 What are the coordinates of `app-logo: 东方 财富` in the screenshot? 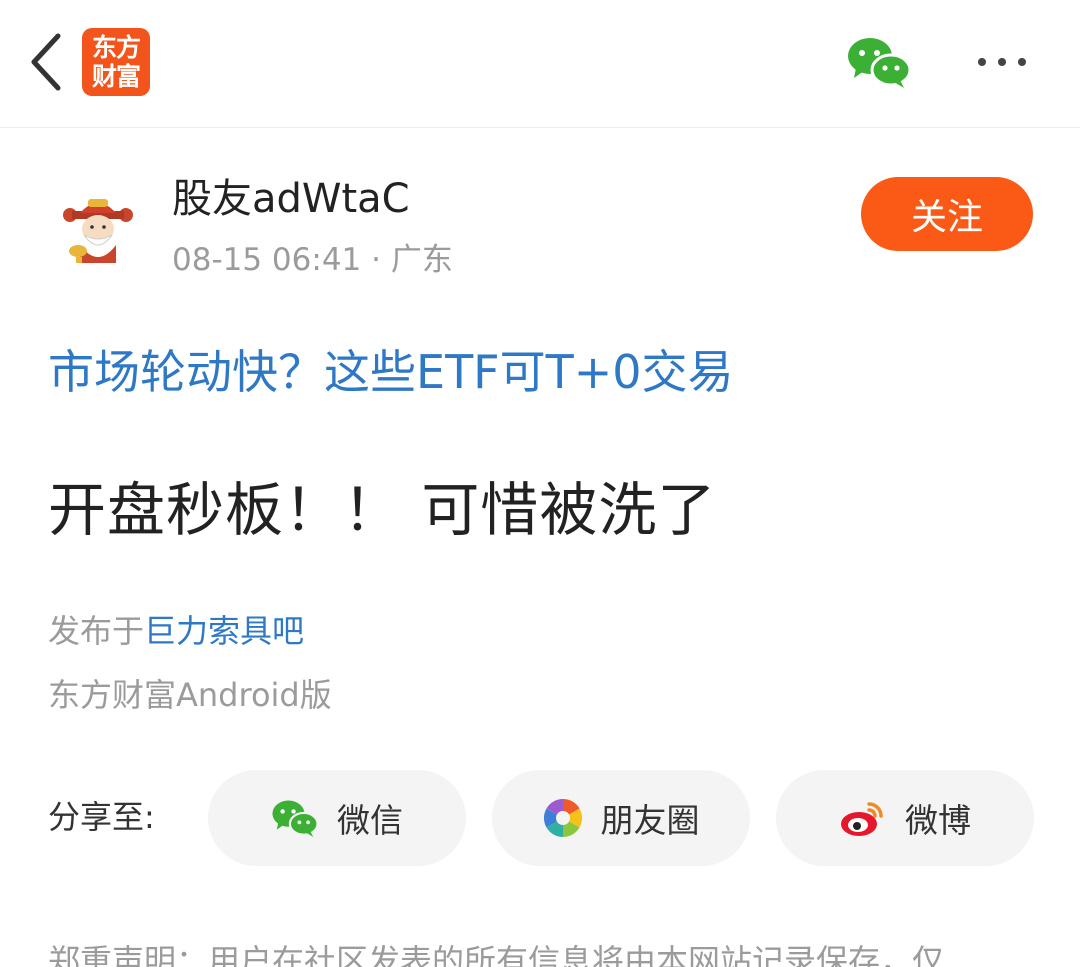 It's located at (116, 62).